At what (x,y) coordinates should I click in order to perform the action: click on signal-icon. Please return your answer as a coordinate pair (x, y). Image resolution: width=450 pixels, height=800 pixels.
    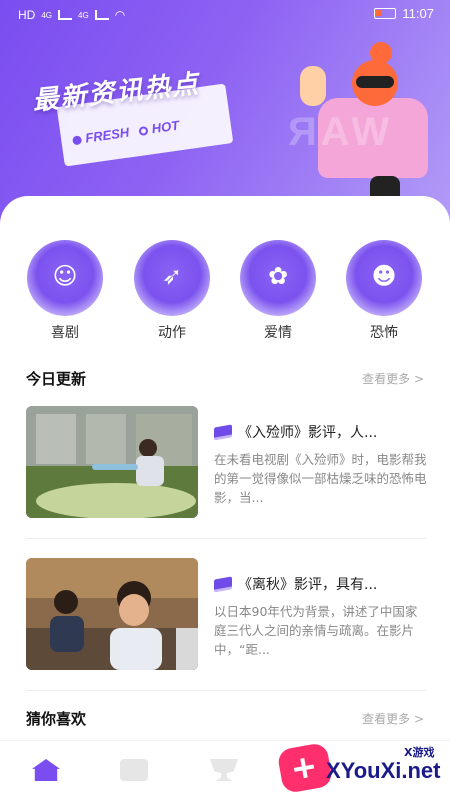
    Looking at the image, I should click on (65, 15).